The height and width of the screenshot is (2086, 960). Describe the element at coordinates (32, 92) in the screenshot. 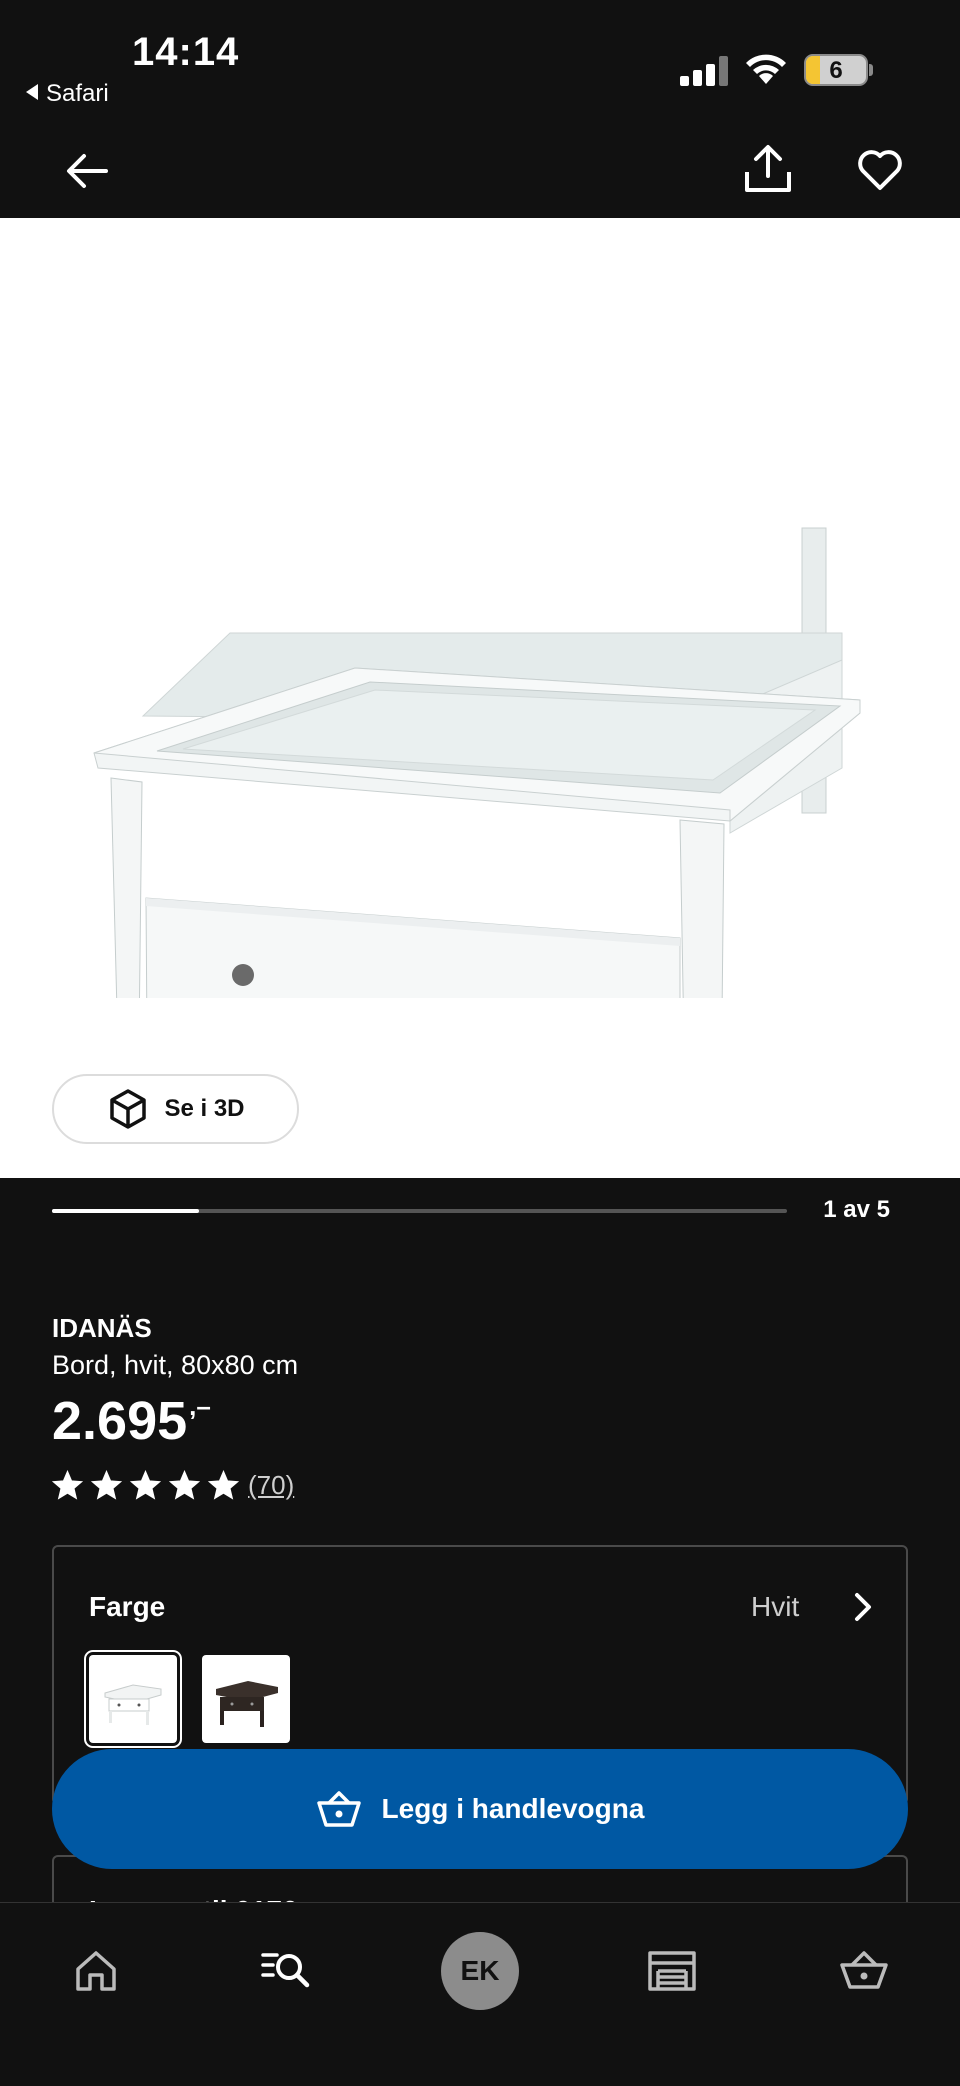

I see `back-triangle-icon` at that location.